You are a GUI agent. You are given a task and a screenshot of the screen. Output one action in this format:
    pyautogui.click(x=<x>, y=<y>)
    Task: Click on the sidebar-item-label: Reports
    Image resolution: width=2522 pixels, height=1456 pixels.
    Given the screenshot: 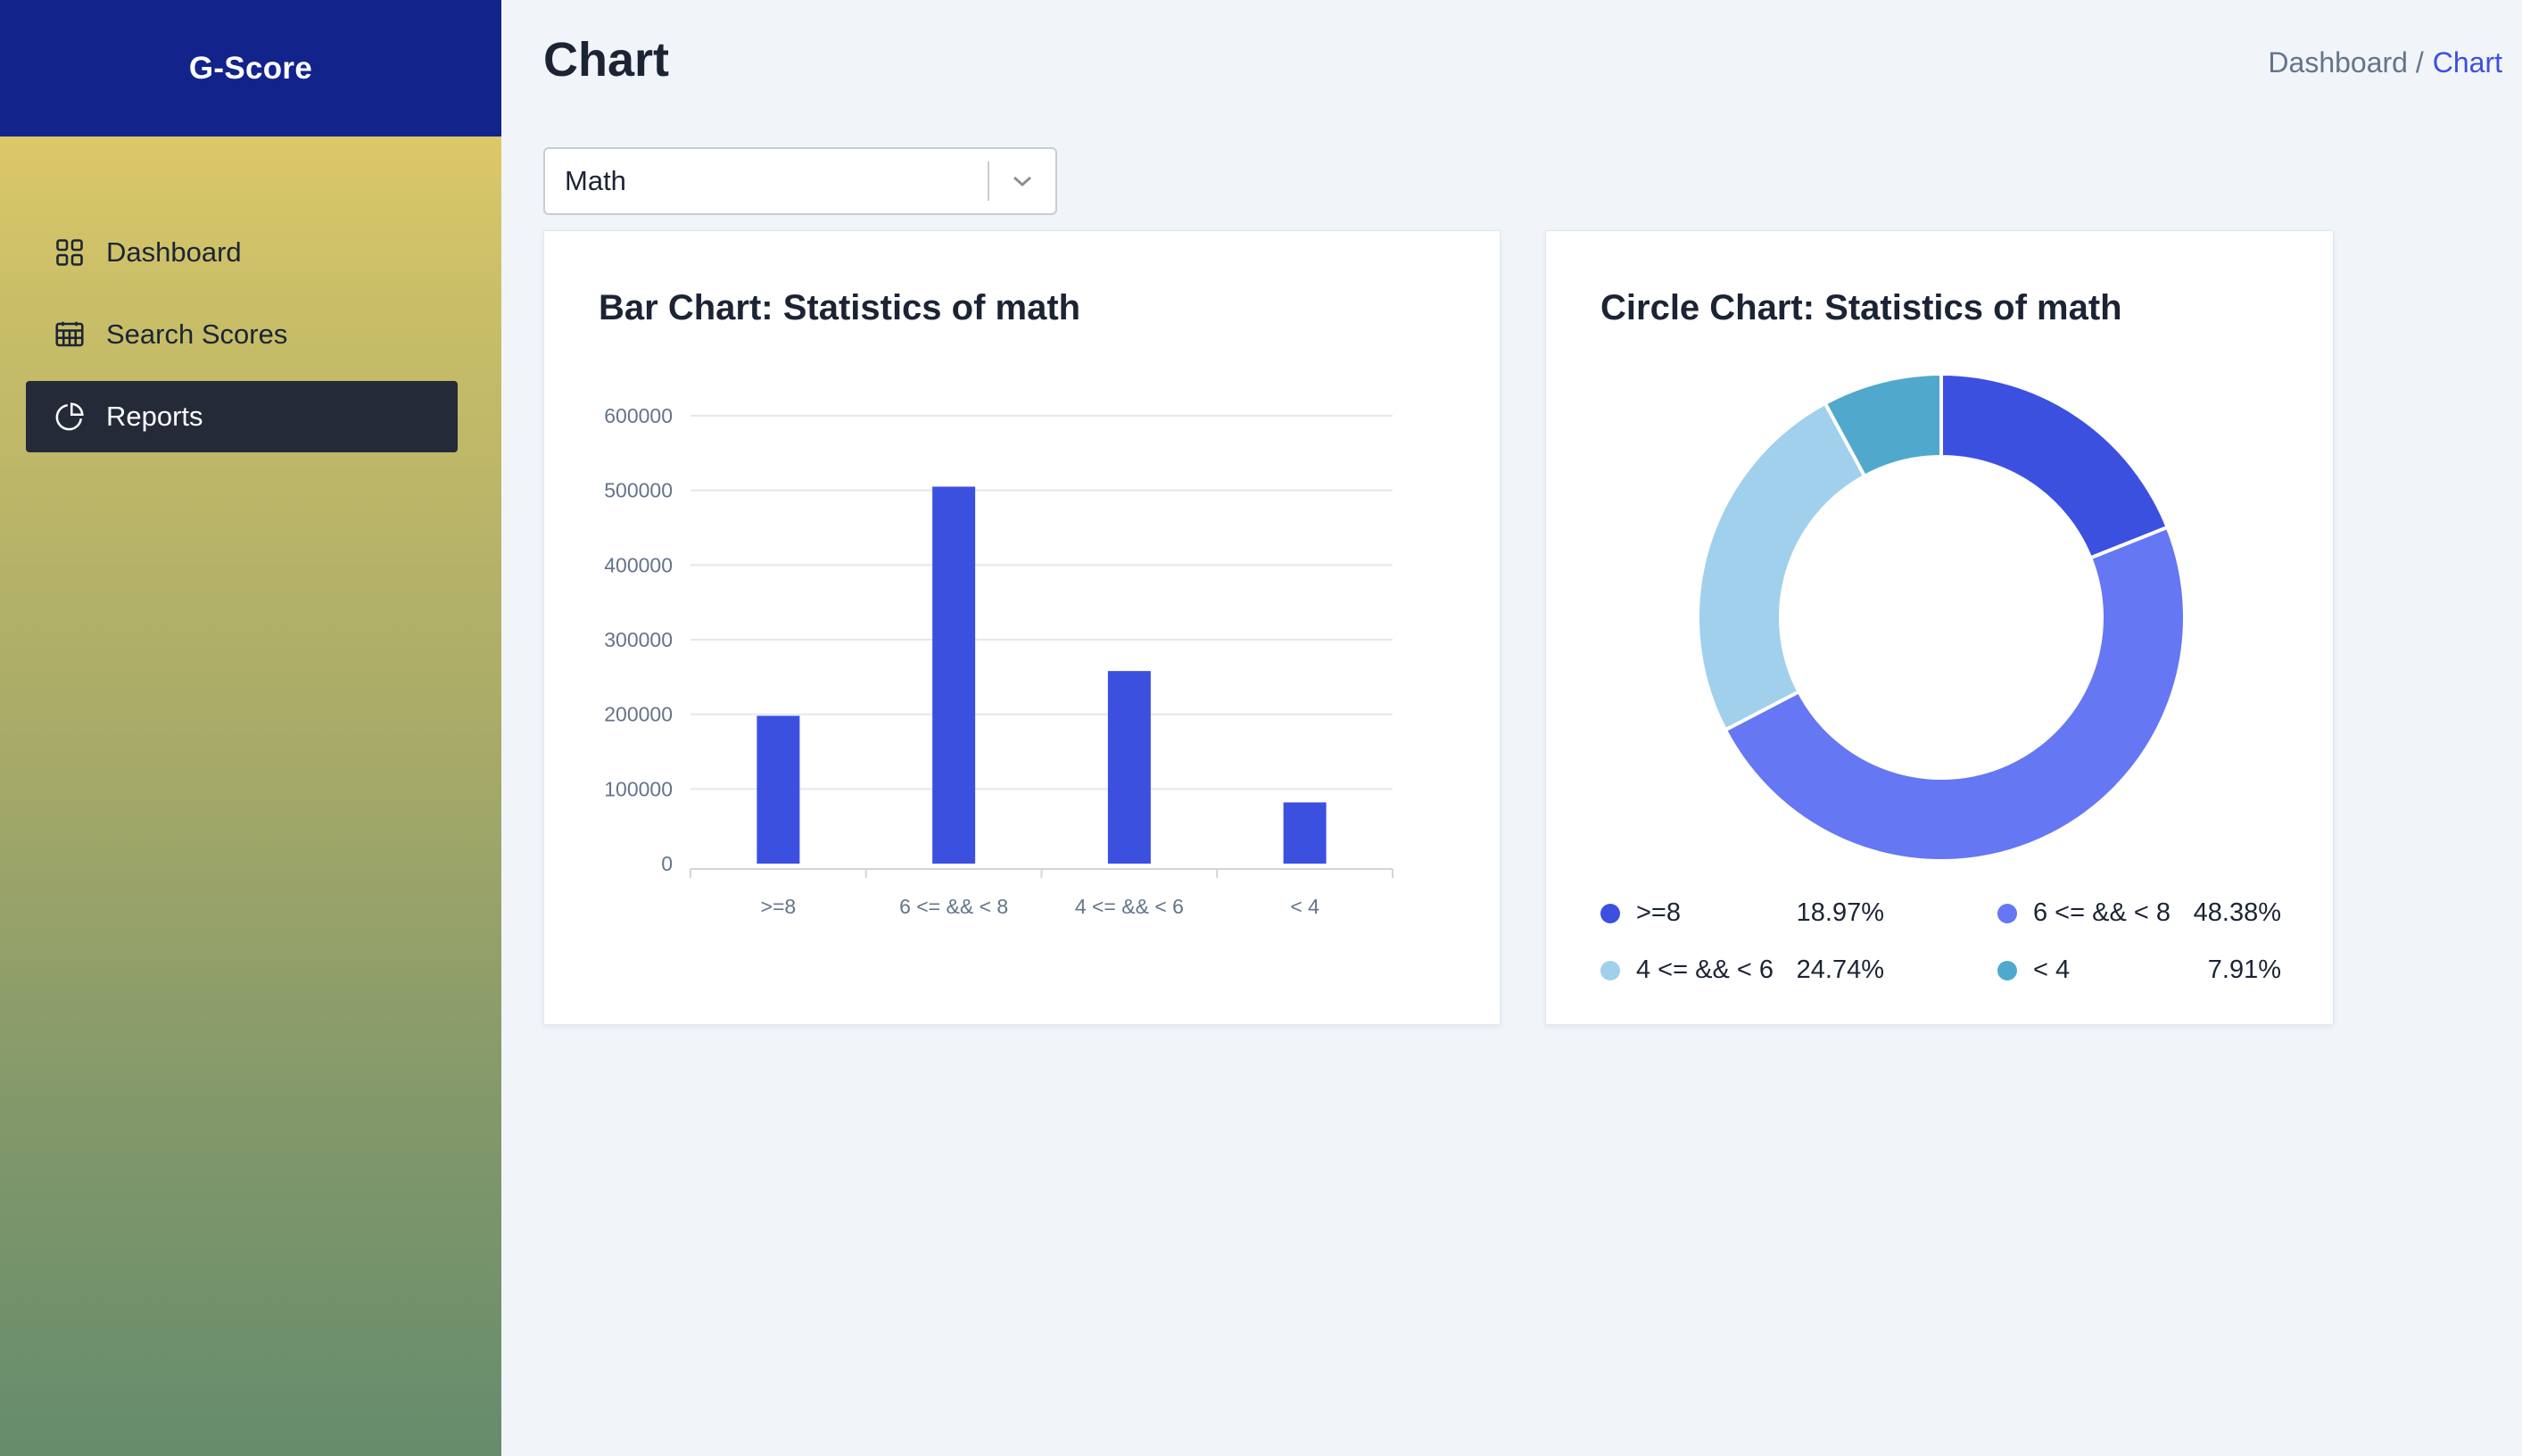 What is the action you would take?
    pyautogui.click(x=154, y=417)
    